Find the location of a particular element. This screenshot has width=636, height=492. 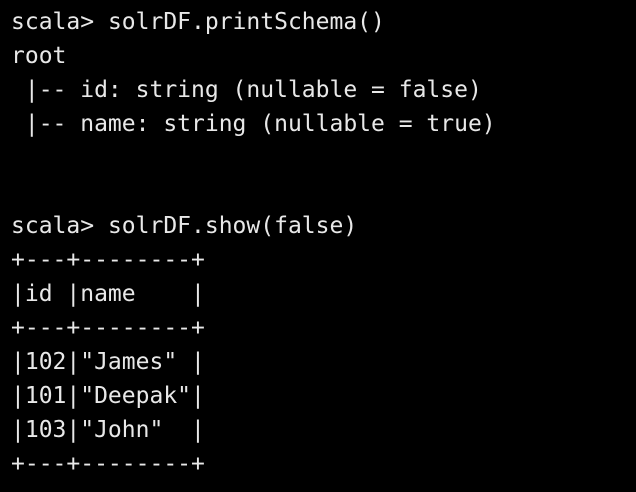

command-line-print-schema: scala> solrDF.printSchema() is located at coordinates (323, 22).